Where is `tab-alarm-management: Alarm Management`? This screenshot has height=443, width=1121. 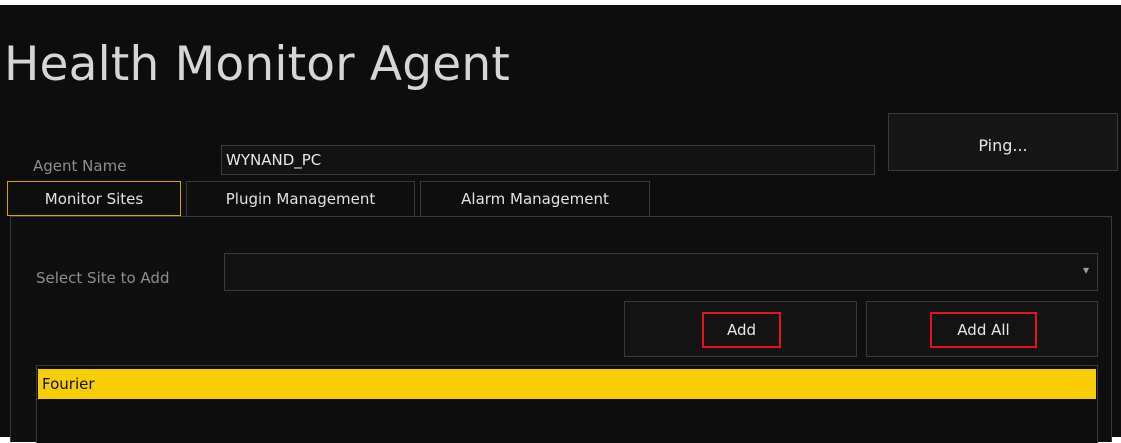
tab-alarm-management: Alarm Management is located at coordinates (535, 198).